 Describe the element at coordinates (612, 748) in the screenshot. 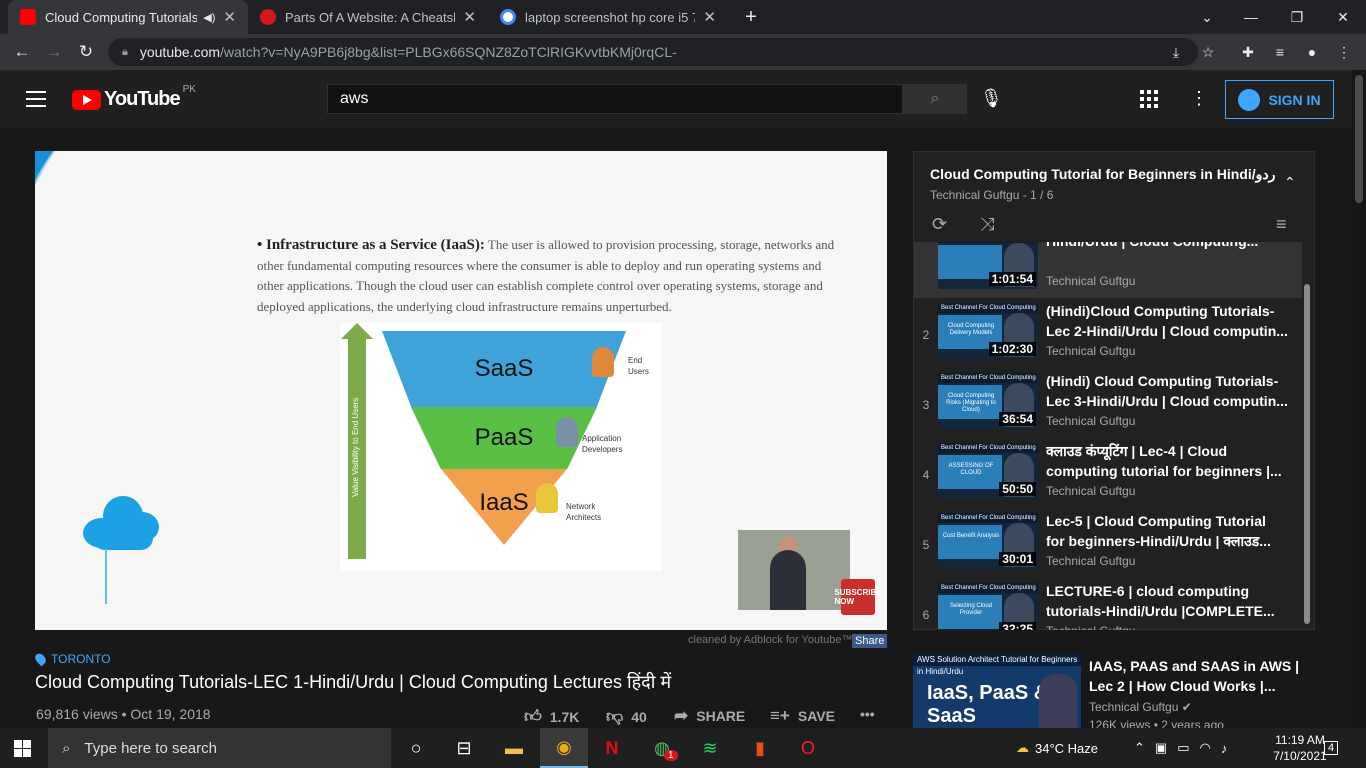

I see `netflix-icon: N` at that location.